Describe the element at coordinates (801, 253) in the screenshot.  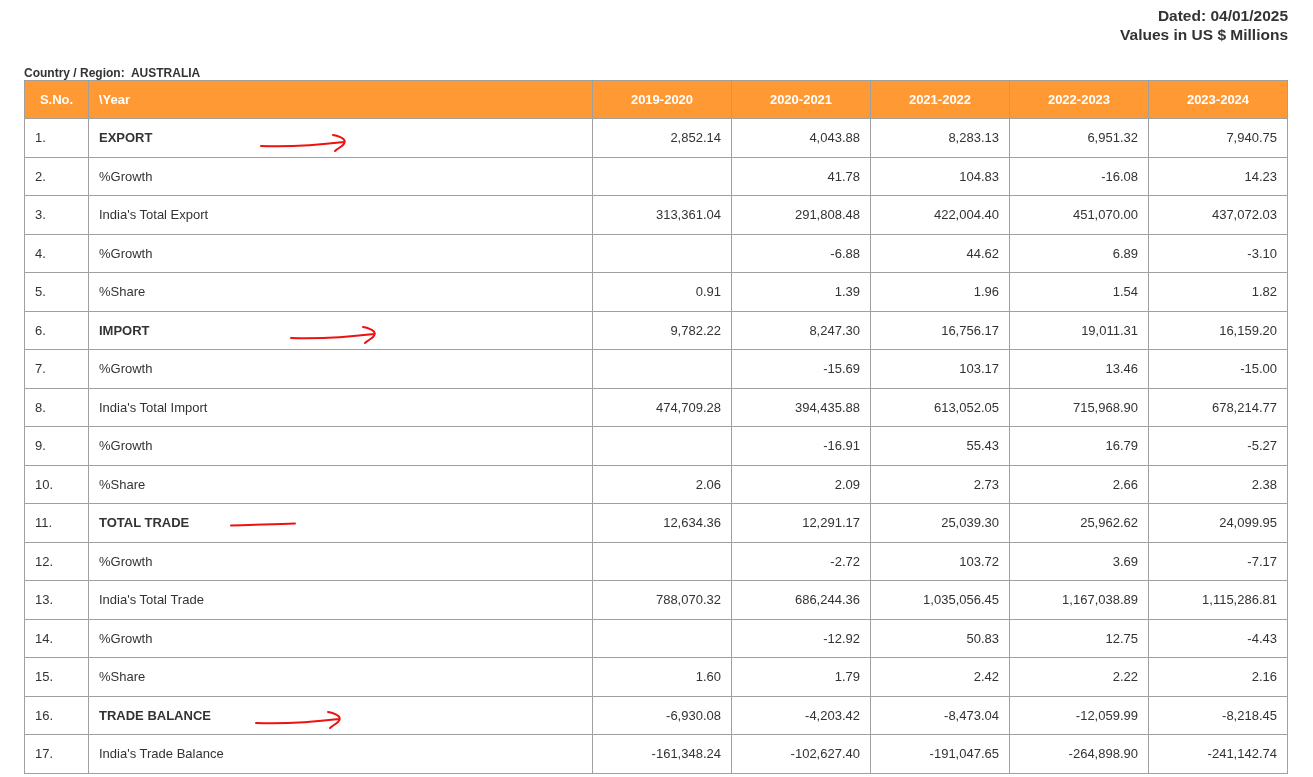
I see `value-cell: -6.88` at that location.